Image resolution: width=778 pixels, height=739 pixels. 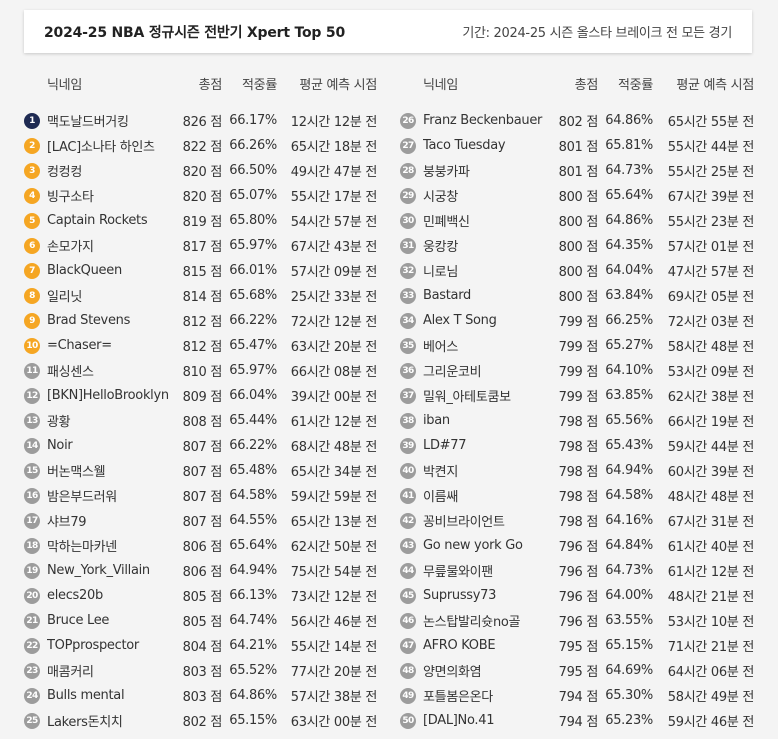 I want to click on score-cell: 803 점, so click(x=202, y=672).